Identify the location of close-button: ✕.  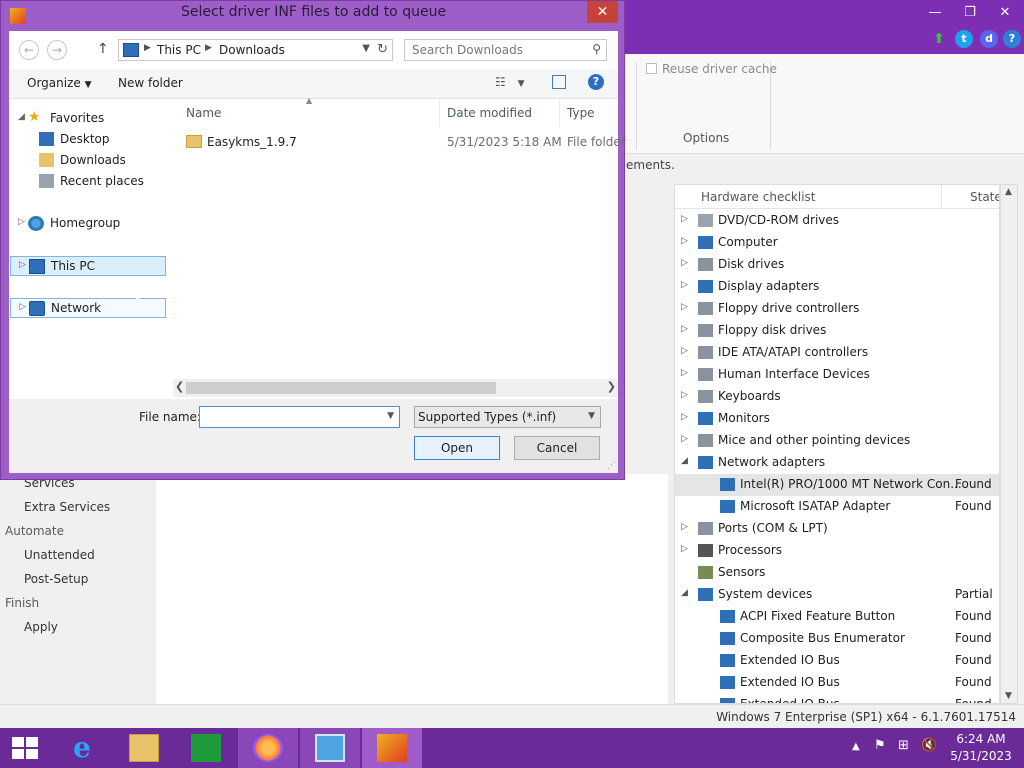
(1005, 13).